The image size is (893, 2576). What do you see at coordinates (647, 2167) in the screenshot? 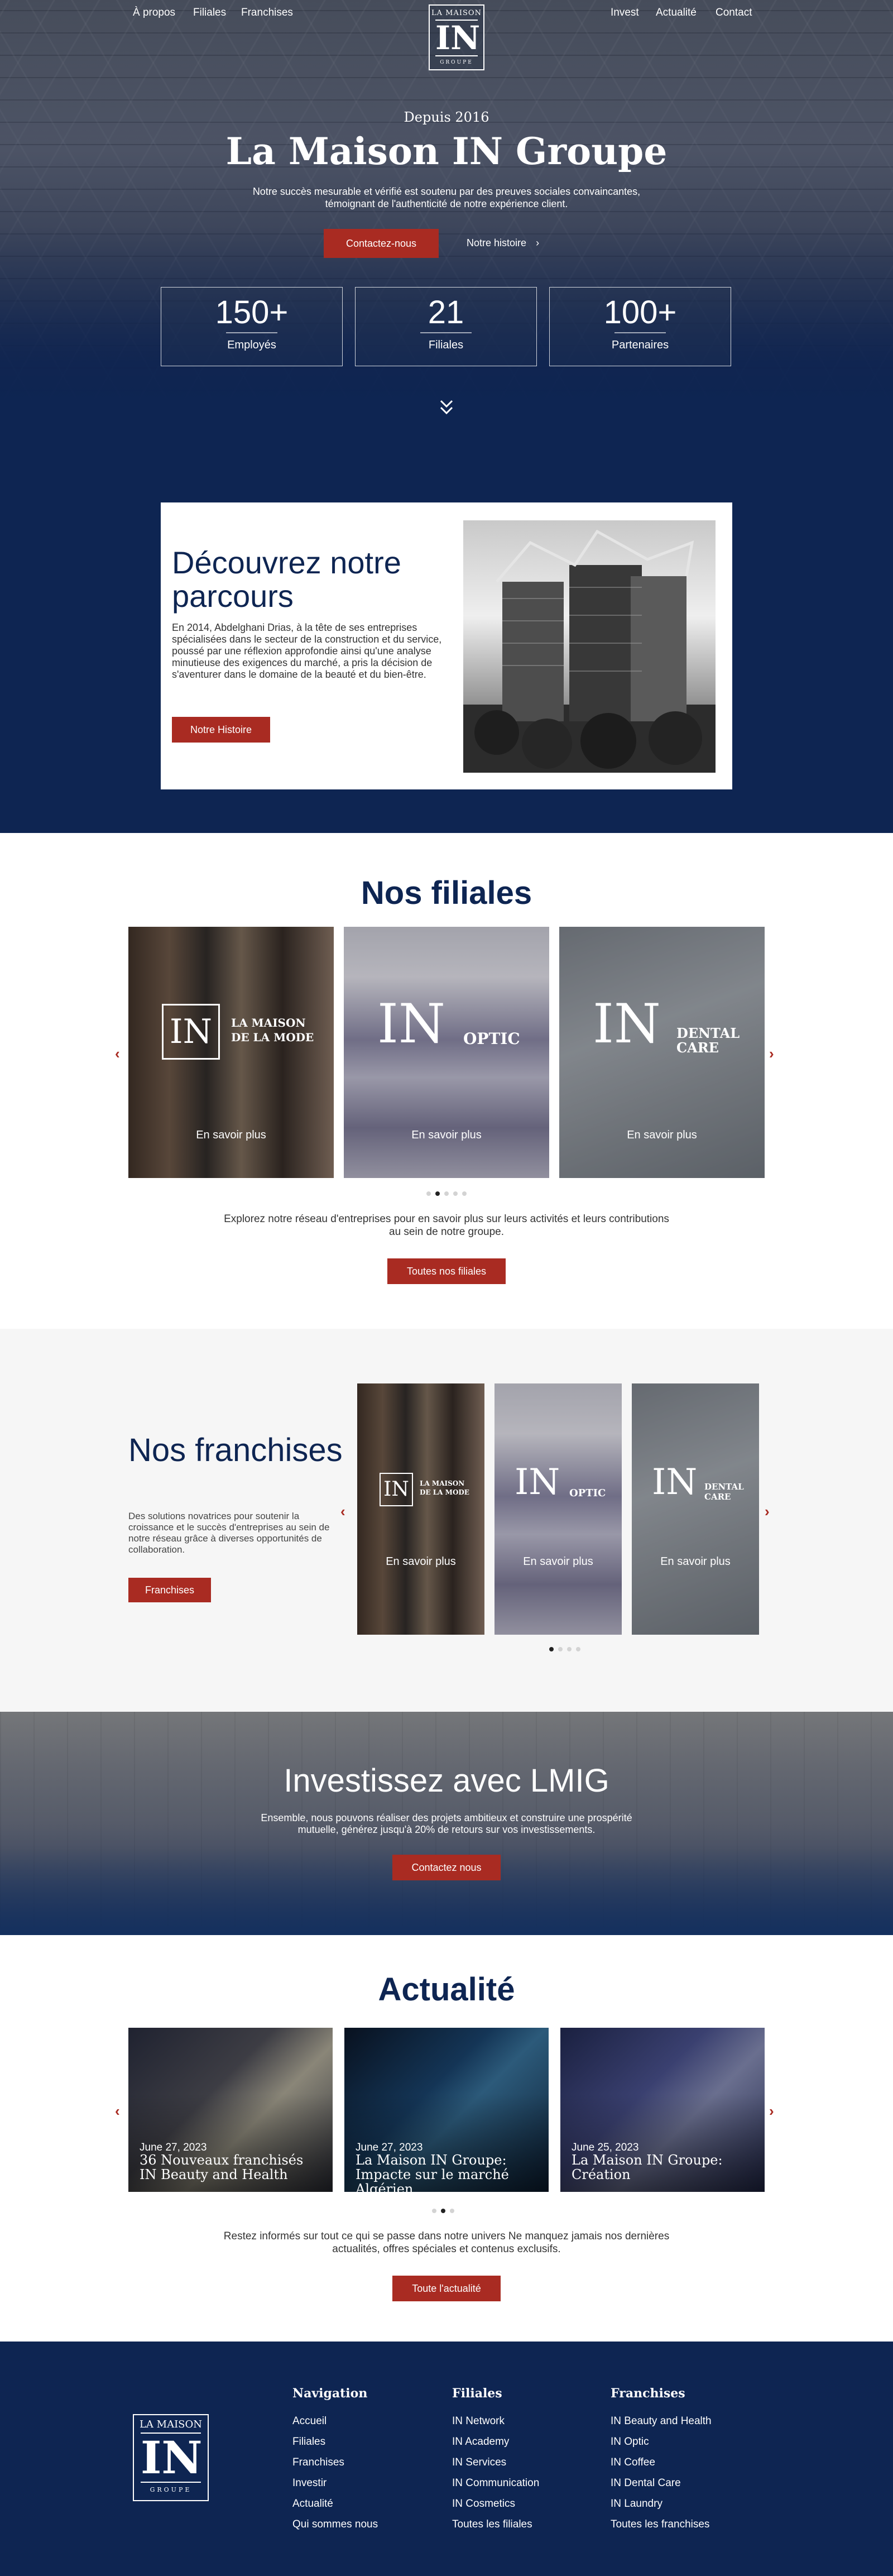
I see `news-headline: La Maison IN Groupe: Création` at bounding box center [647, 2167].